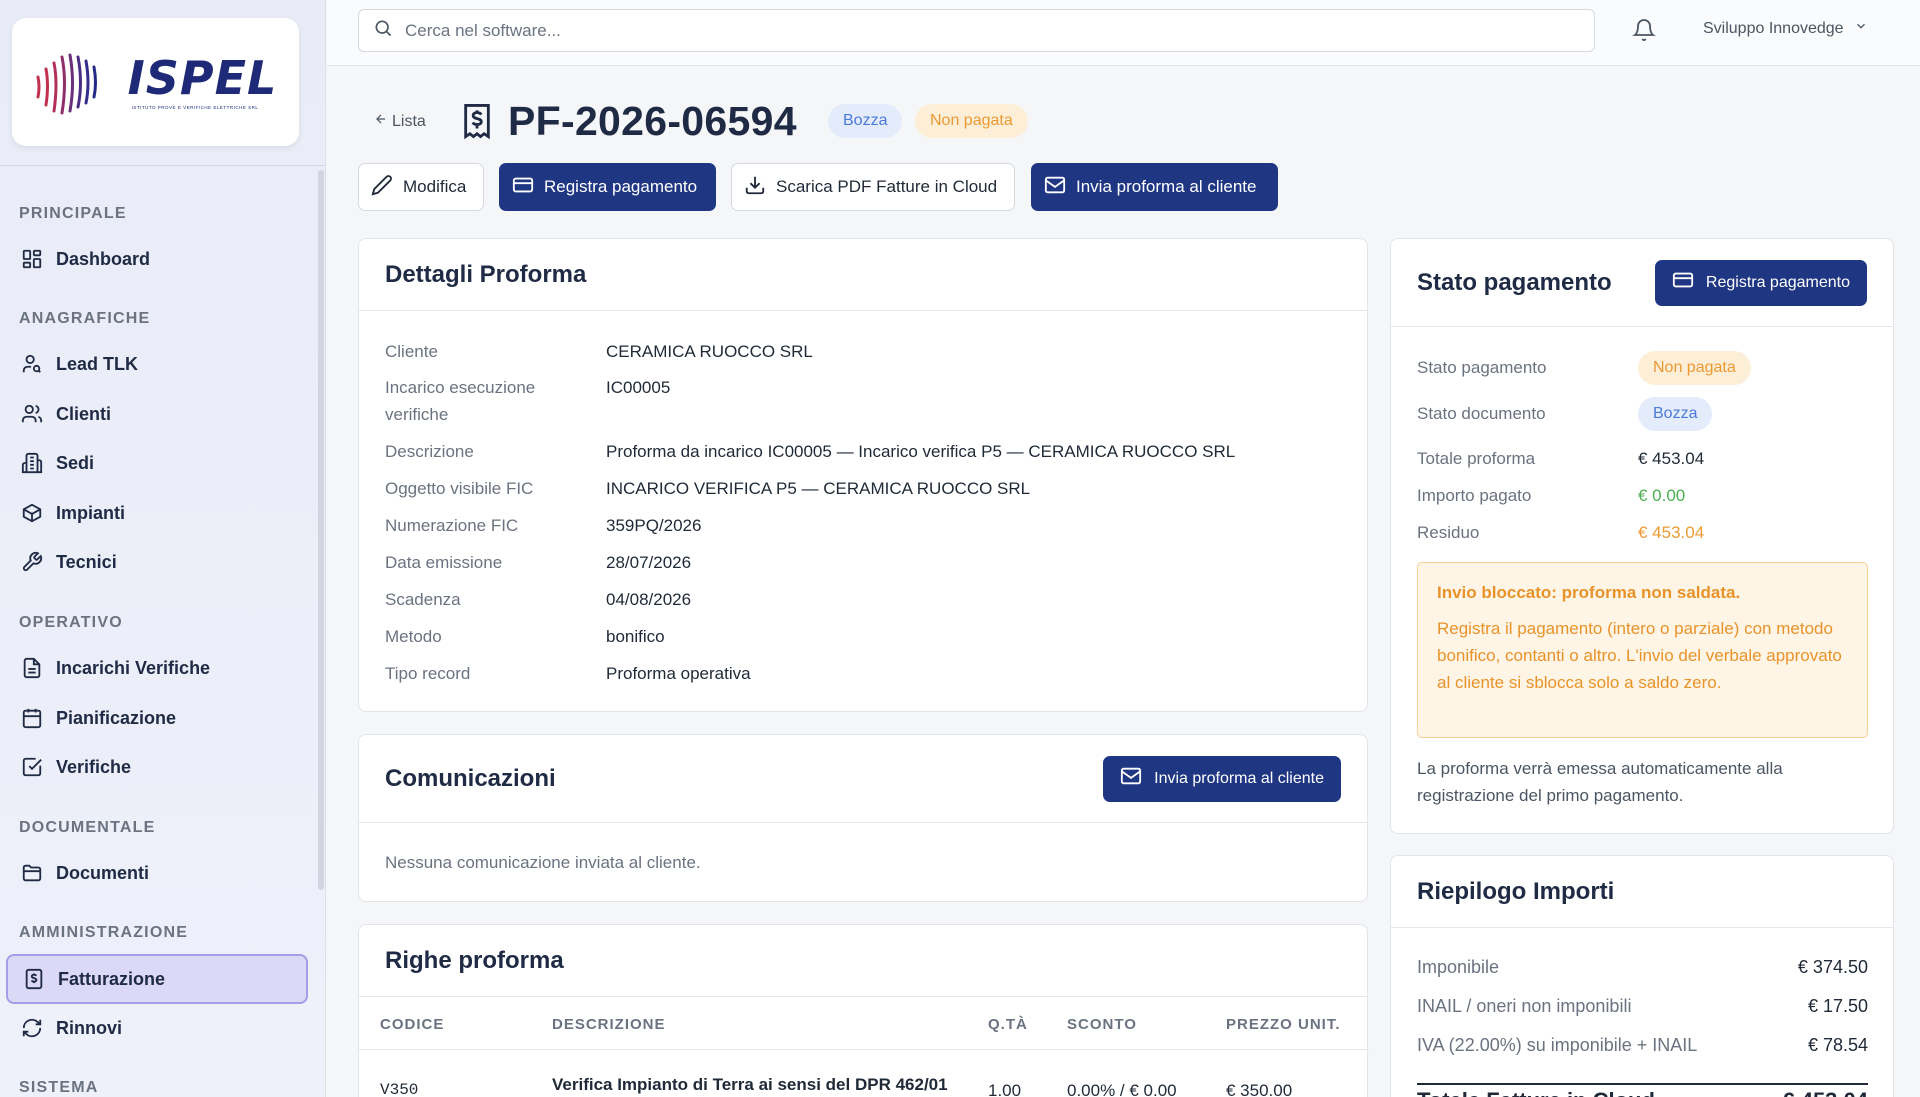  I want to click on column-header: CODICE, so click(412, 1024).